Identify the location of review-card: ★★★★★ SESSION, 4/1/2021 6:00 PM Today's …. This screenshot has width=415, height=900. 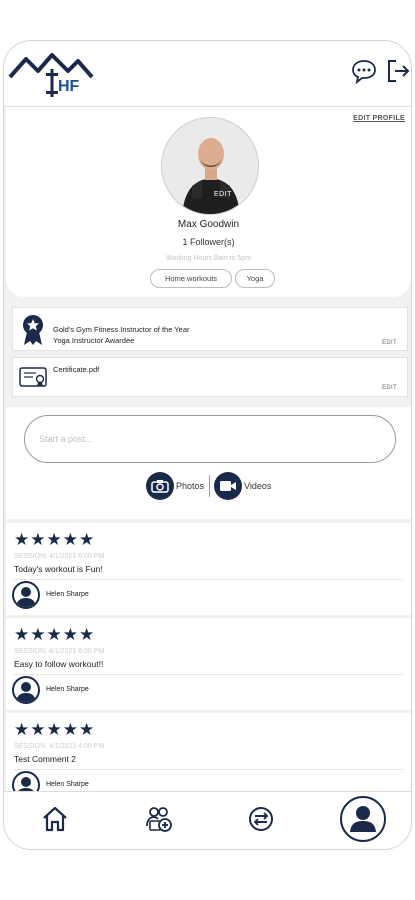
(208, 569).